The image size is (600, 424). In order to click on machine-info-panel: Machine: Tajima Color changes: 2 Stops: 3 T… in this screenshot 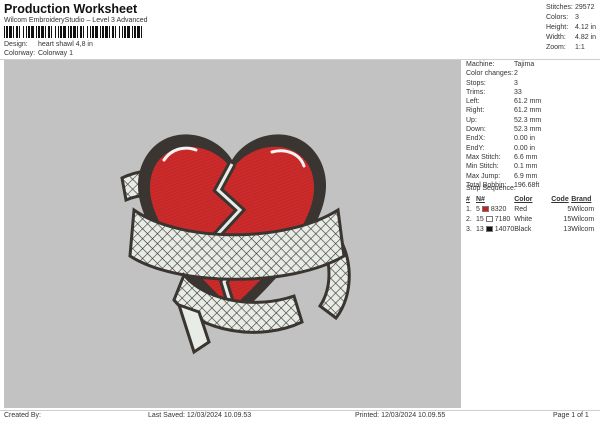, I will do `click(532, 125)`.